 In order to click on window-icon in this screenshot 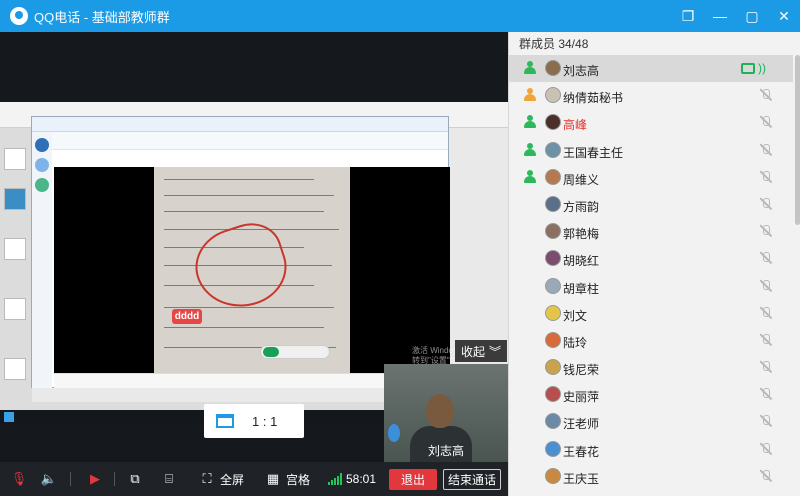, I will do `click(225, 421)`.